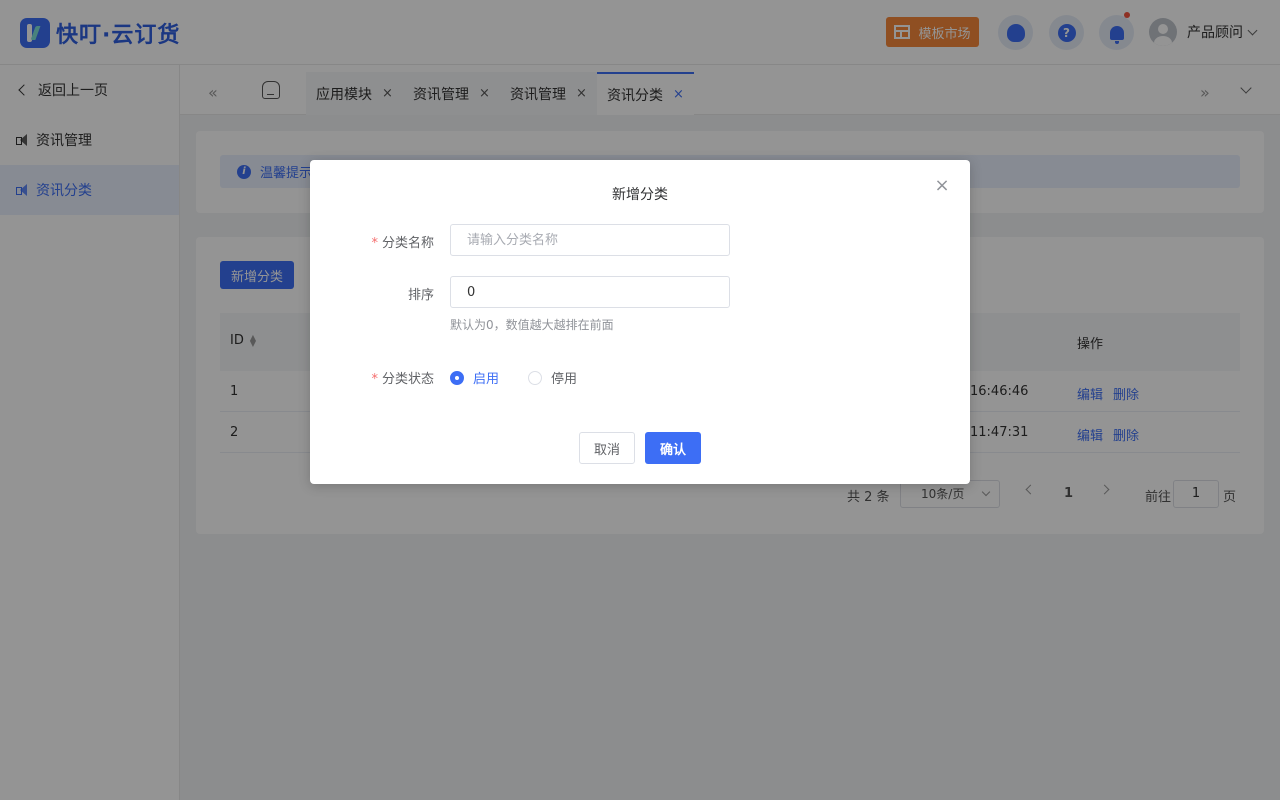 The height and width of the screenshot is (800, 1280). What do you see at coordinates (942, 186) in the screenshot?
I see `close-icon: ×` at bounding box center [942, 186].